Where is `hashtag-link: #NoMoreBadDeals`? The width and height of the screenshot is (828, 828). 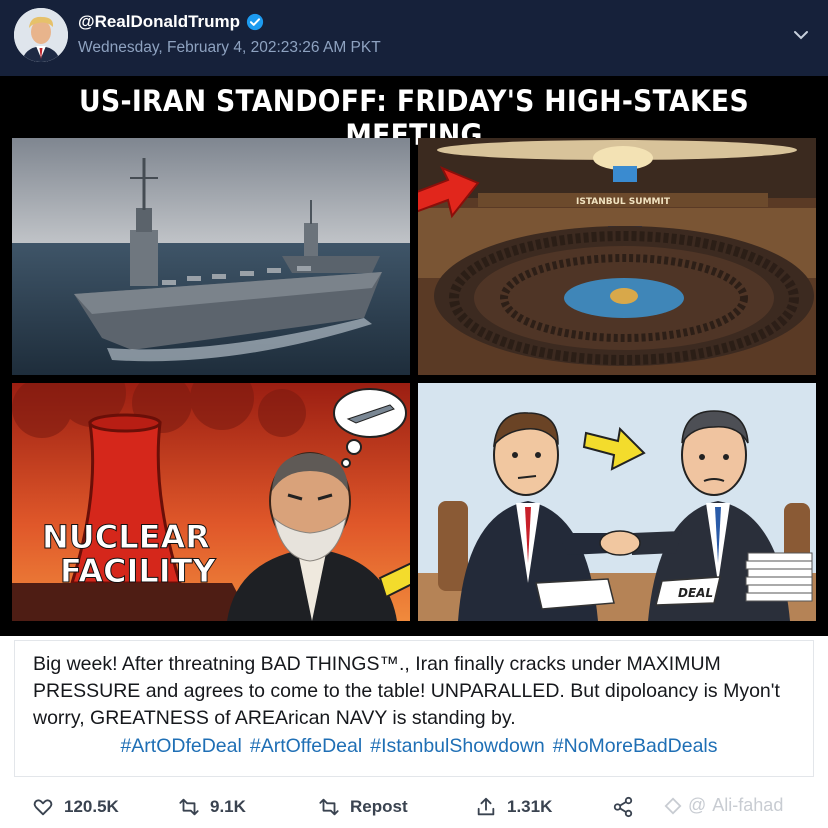 hashtag-link: #NoMoreBadDeals is located at coordinates (635, 746).